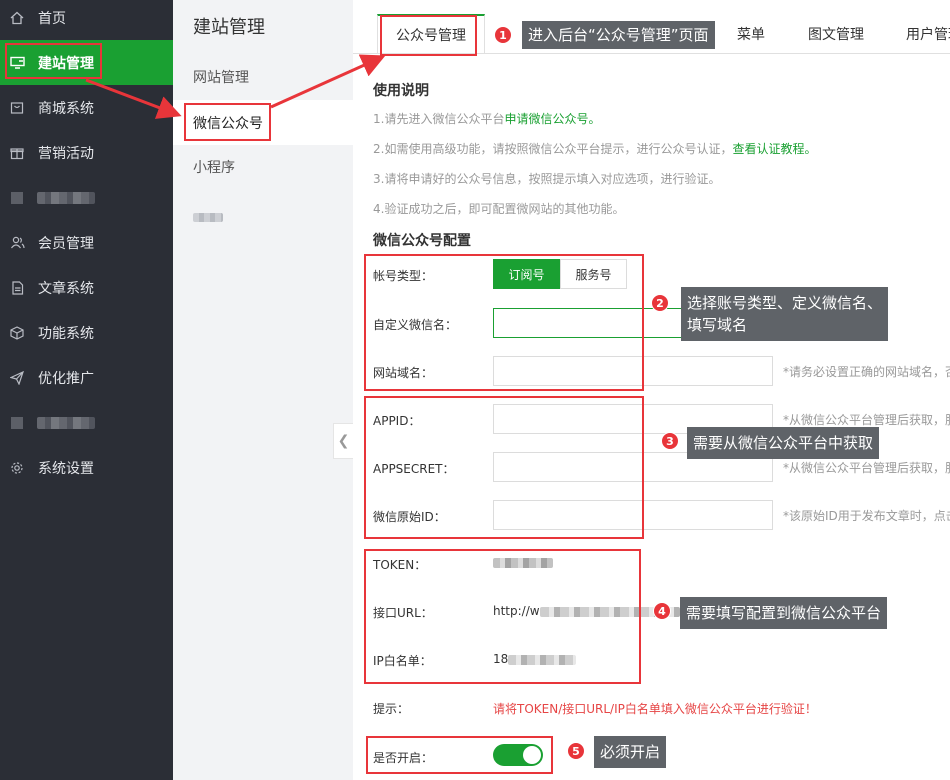 The image size is (950, 780). Describe the element at coordinates (428, 35) in the screenshot. I see `highlight-tab` at that location.